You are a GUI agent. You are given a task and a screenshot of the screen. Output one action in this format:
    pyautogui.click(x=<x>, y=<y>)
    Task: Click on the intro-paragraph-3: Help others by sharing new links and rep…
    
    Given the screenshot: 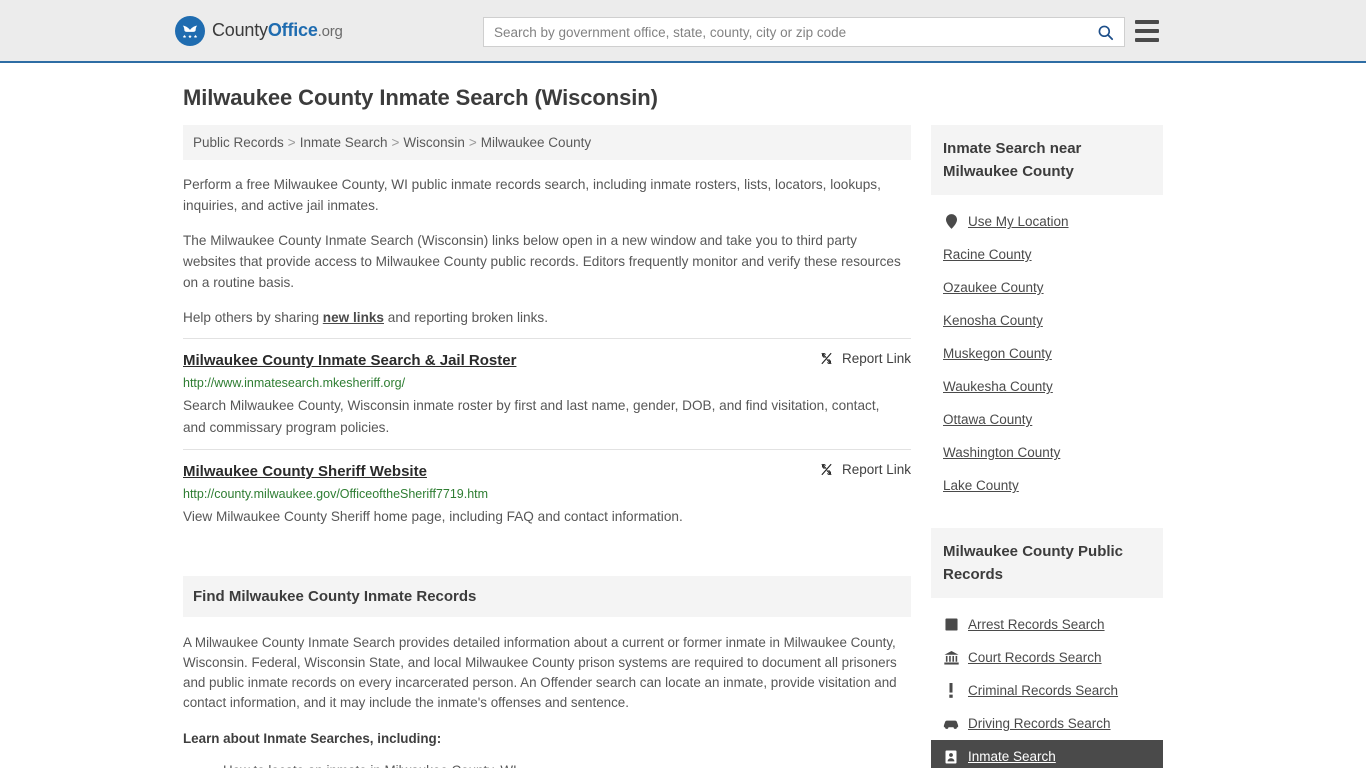 What is the action you would take?
    pyautogui.click(x=547, y=317)
    